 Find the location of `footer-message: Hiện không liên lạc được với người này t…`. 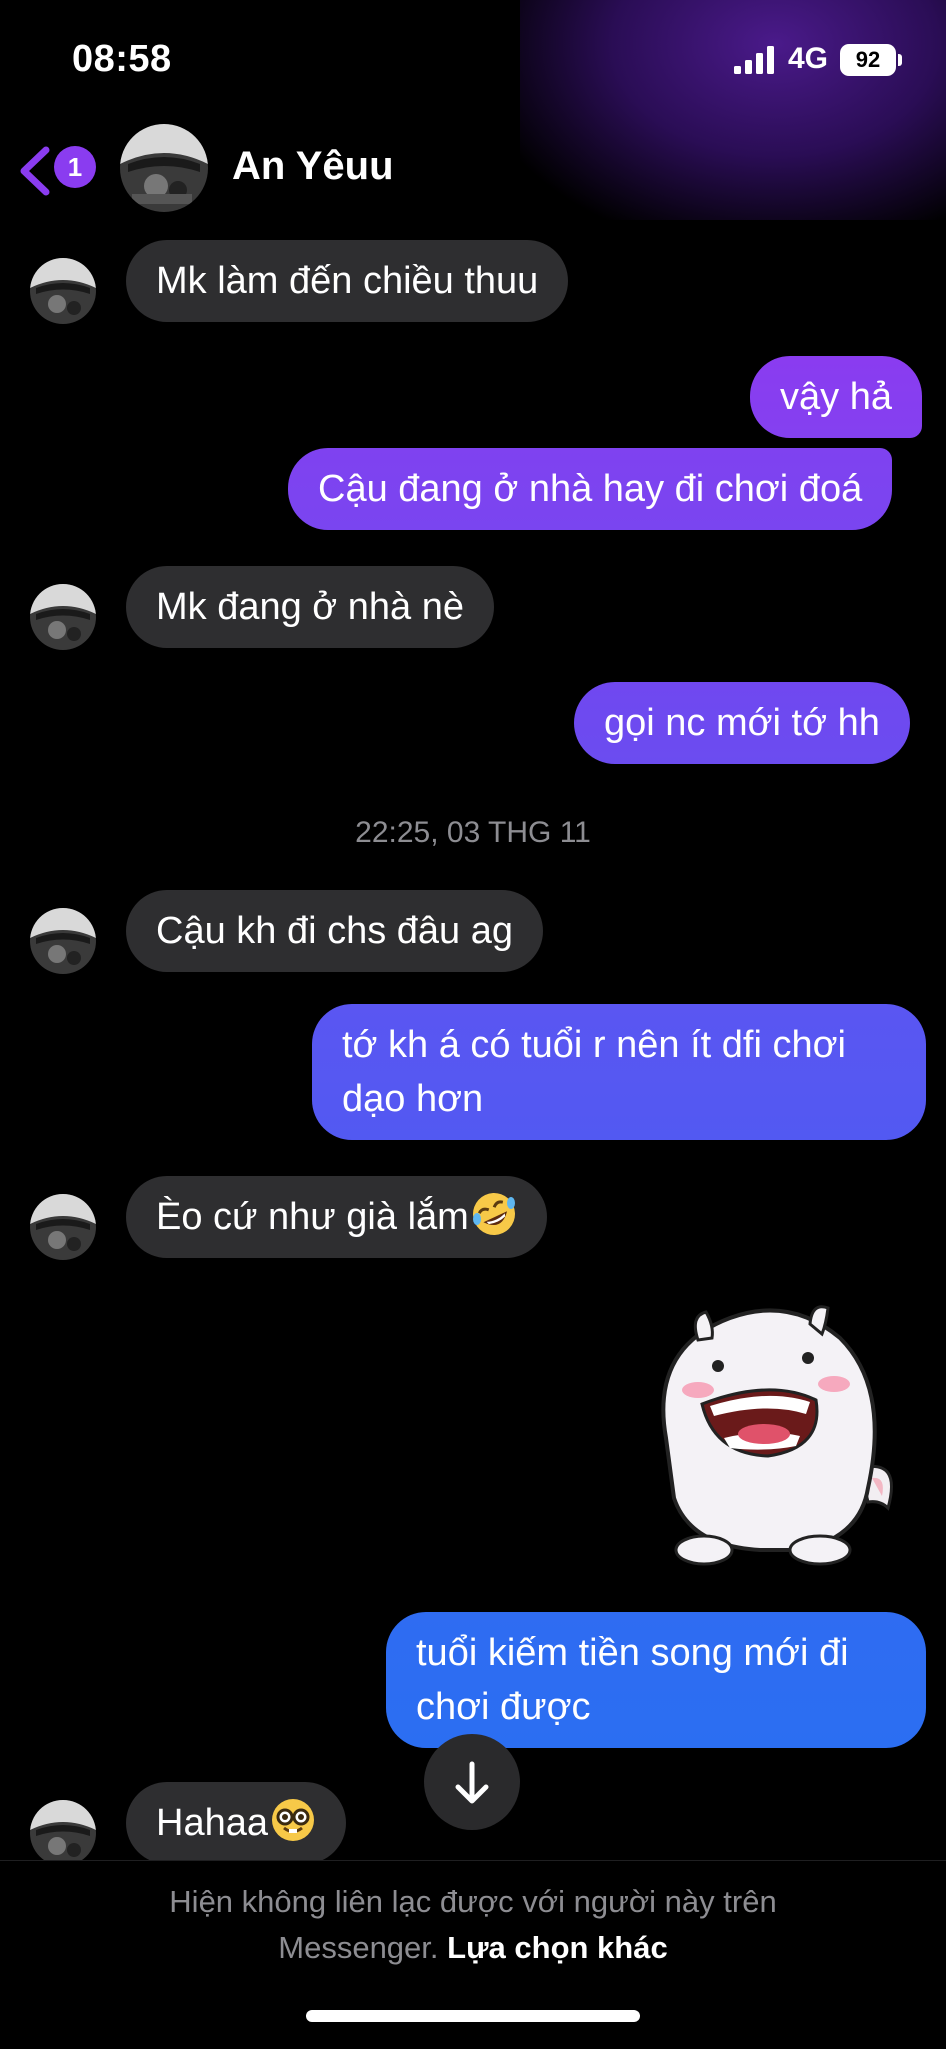

footer-message: Hiện không liên lạc được với người này t… is located at coordinates (473, 1925).